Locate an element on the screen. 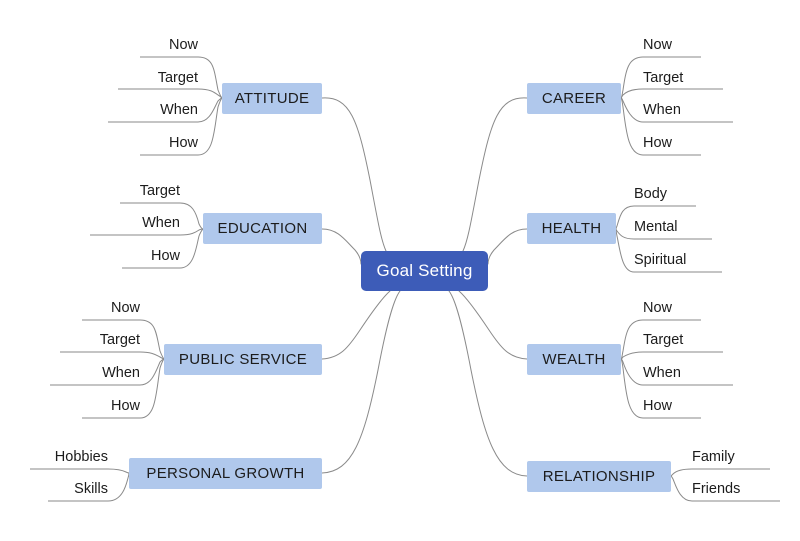 Image resolution: width=800 pixels, height=541 pixels. branch-node-label: CAREER is located at coordinates (574, 98).